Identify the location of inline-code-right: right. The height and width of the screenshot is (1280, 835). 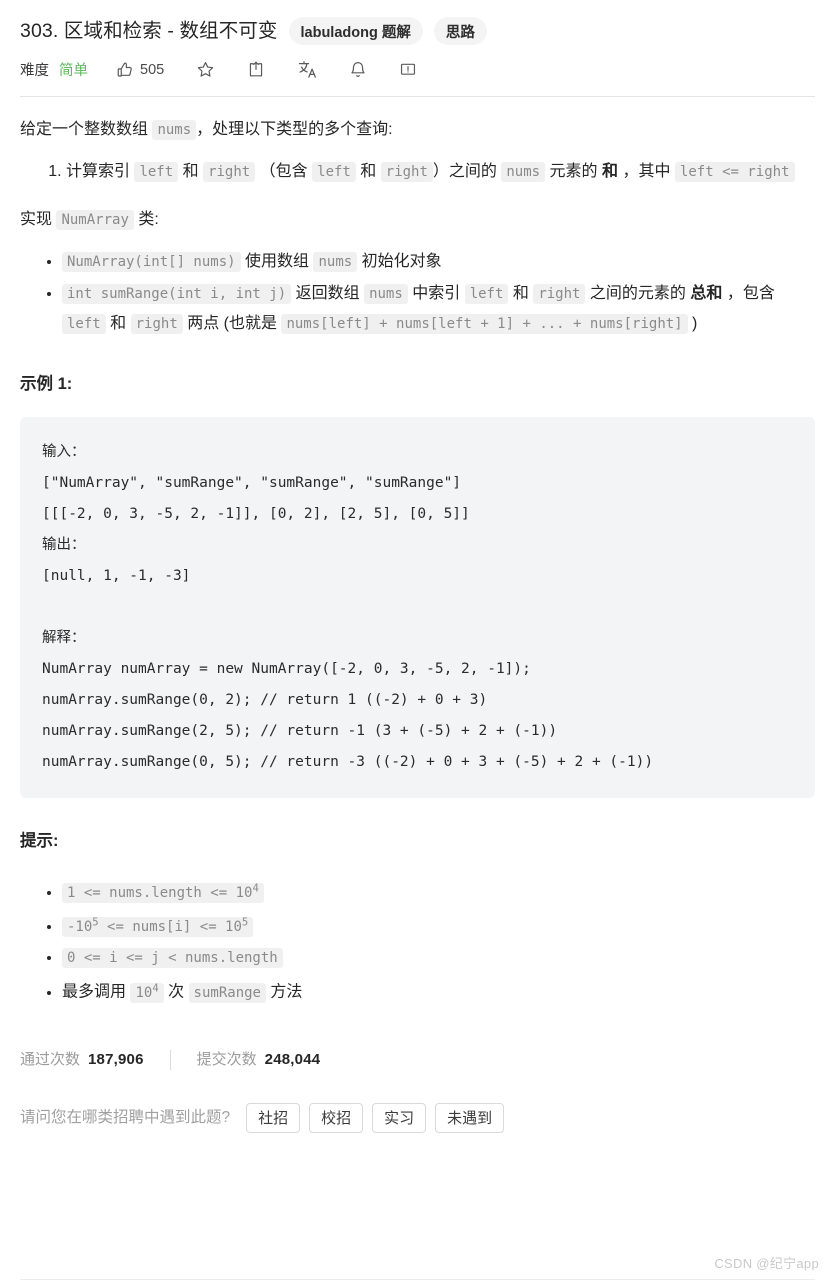
(229, 172).